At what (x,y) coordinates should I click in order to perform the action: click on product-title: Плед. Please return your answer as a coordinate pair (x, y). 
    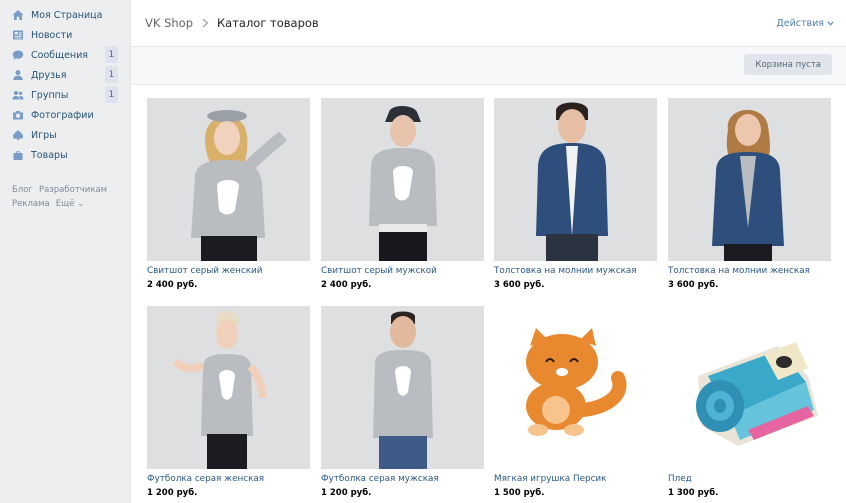
    Looking at the image, I should click on (749, 479).